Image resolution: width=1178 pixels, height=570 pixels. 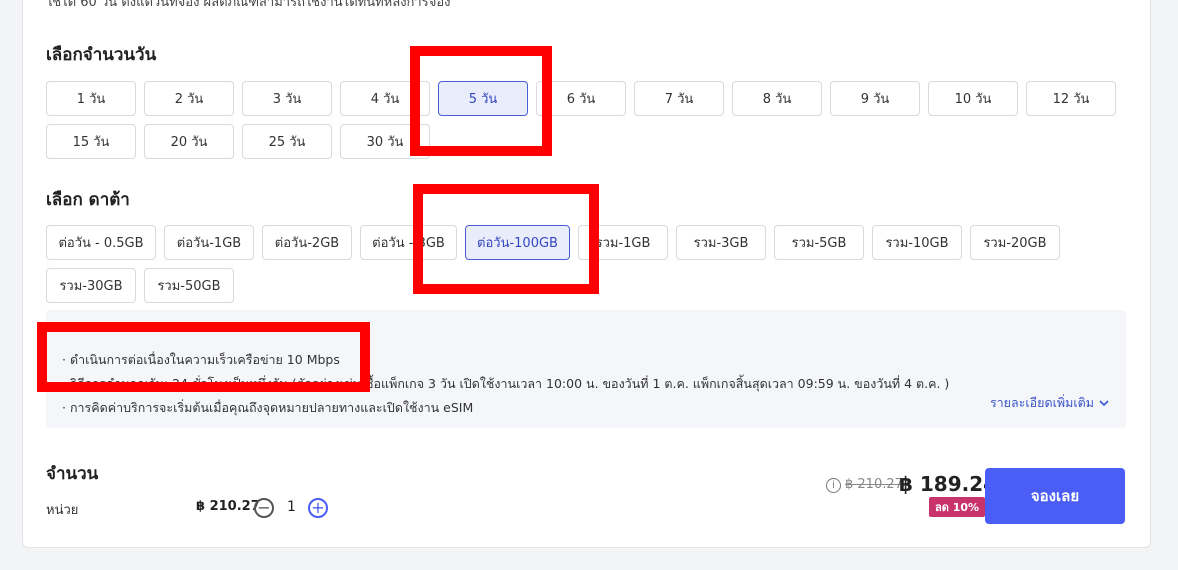 What do you see at coordinates (287, 141) in the screenshot?
I see `day-option: 25 วัน` at bounding box center [287, 141].